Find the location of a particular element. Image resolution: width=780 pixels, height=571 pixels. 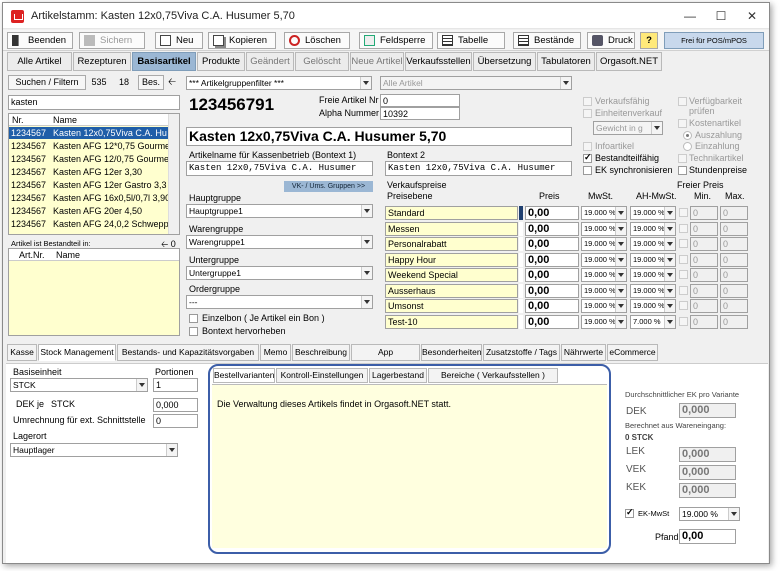

alpha-input: 10392 is located at coordinates (420, 113).